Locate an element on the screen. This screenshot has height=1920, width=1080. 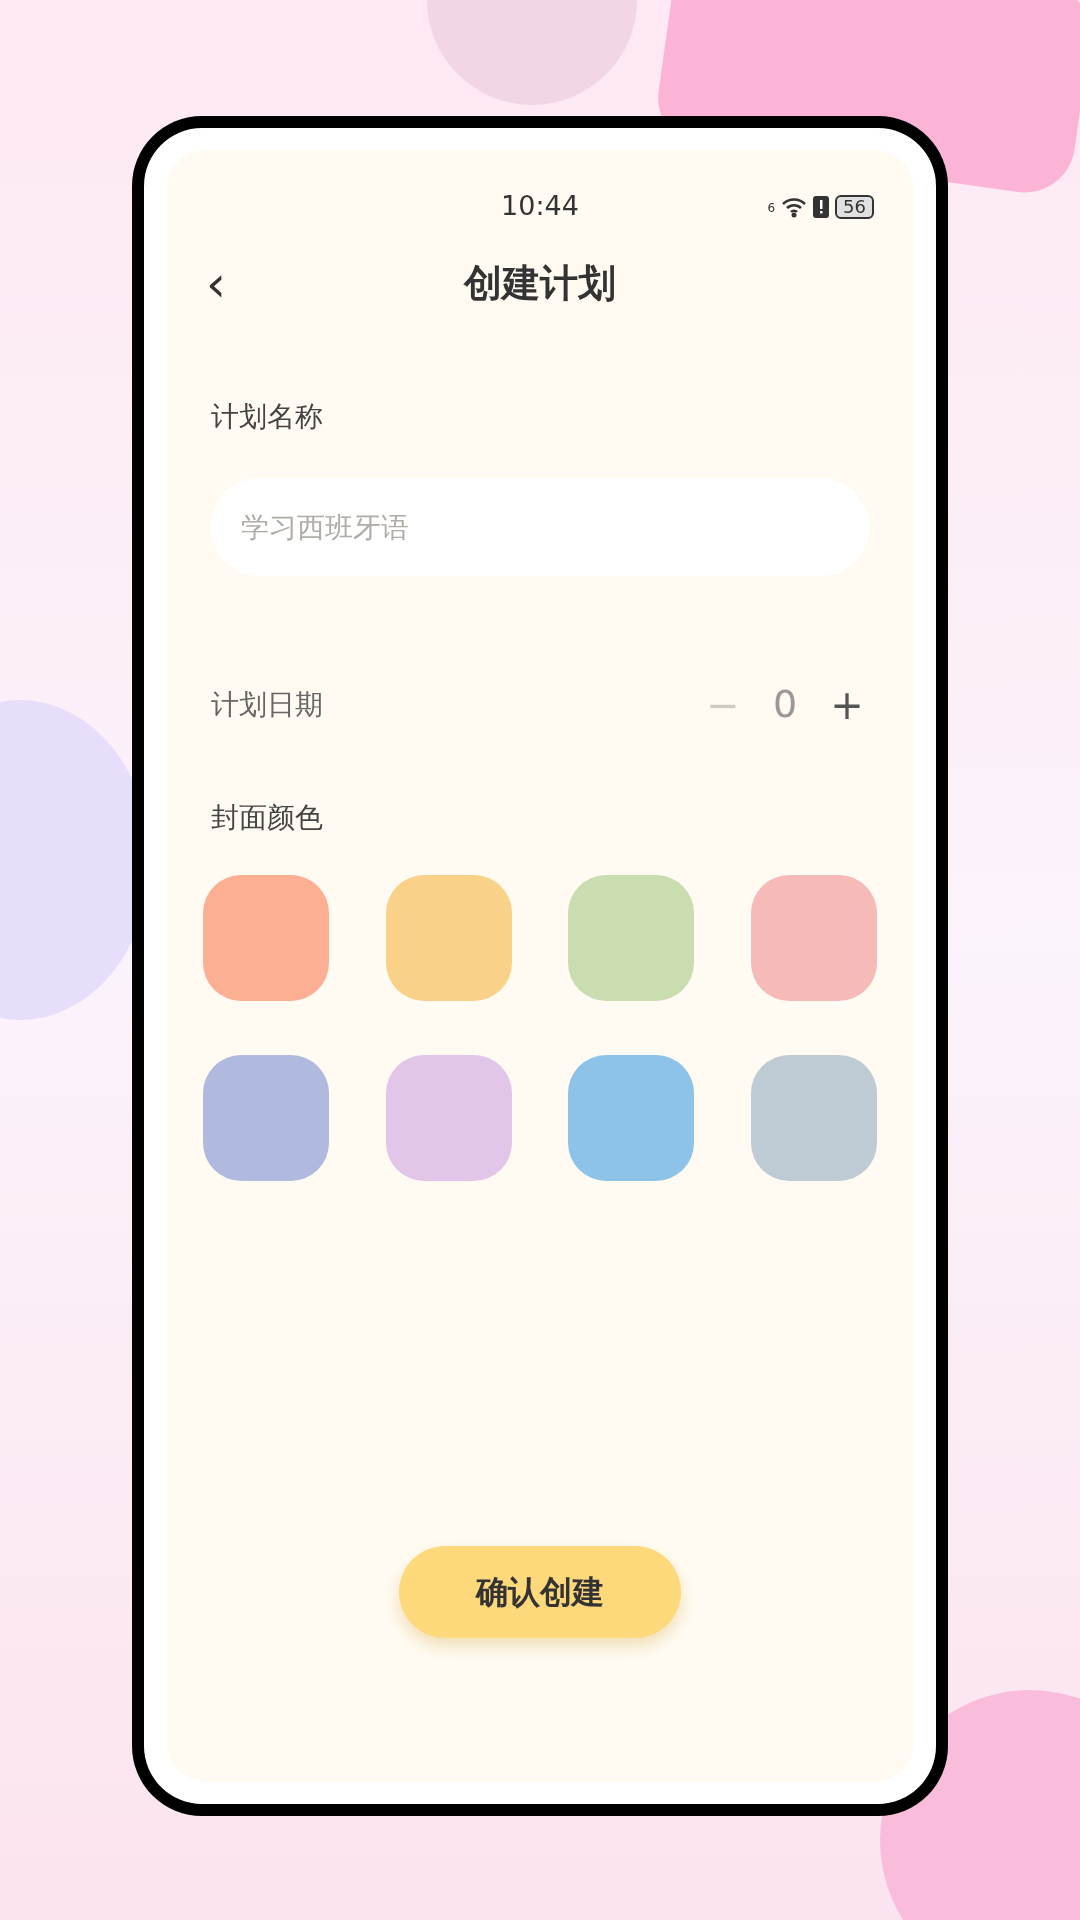
alert-icon is located at coordinates (821, 206).